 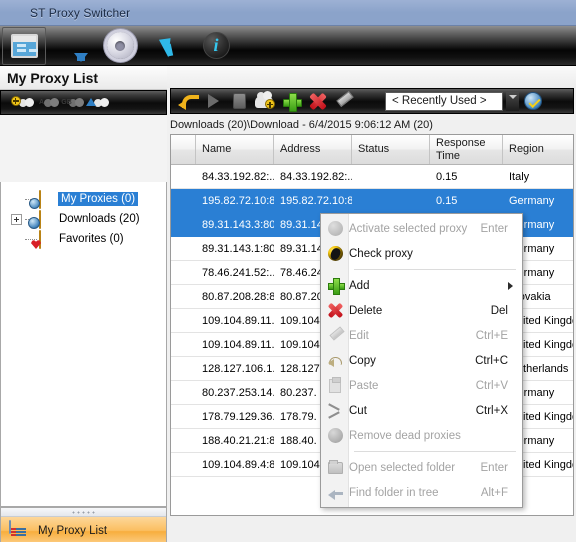 I want to click on window-title: ST Proxy Switcher, so click(x=80, y=12).